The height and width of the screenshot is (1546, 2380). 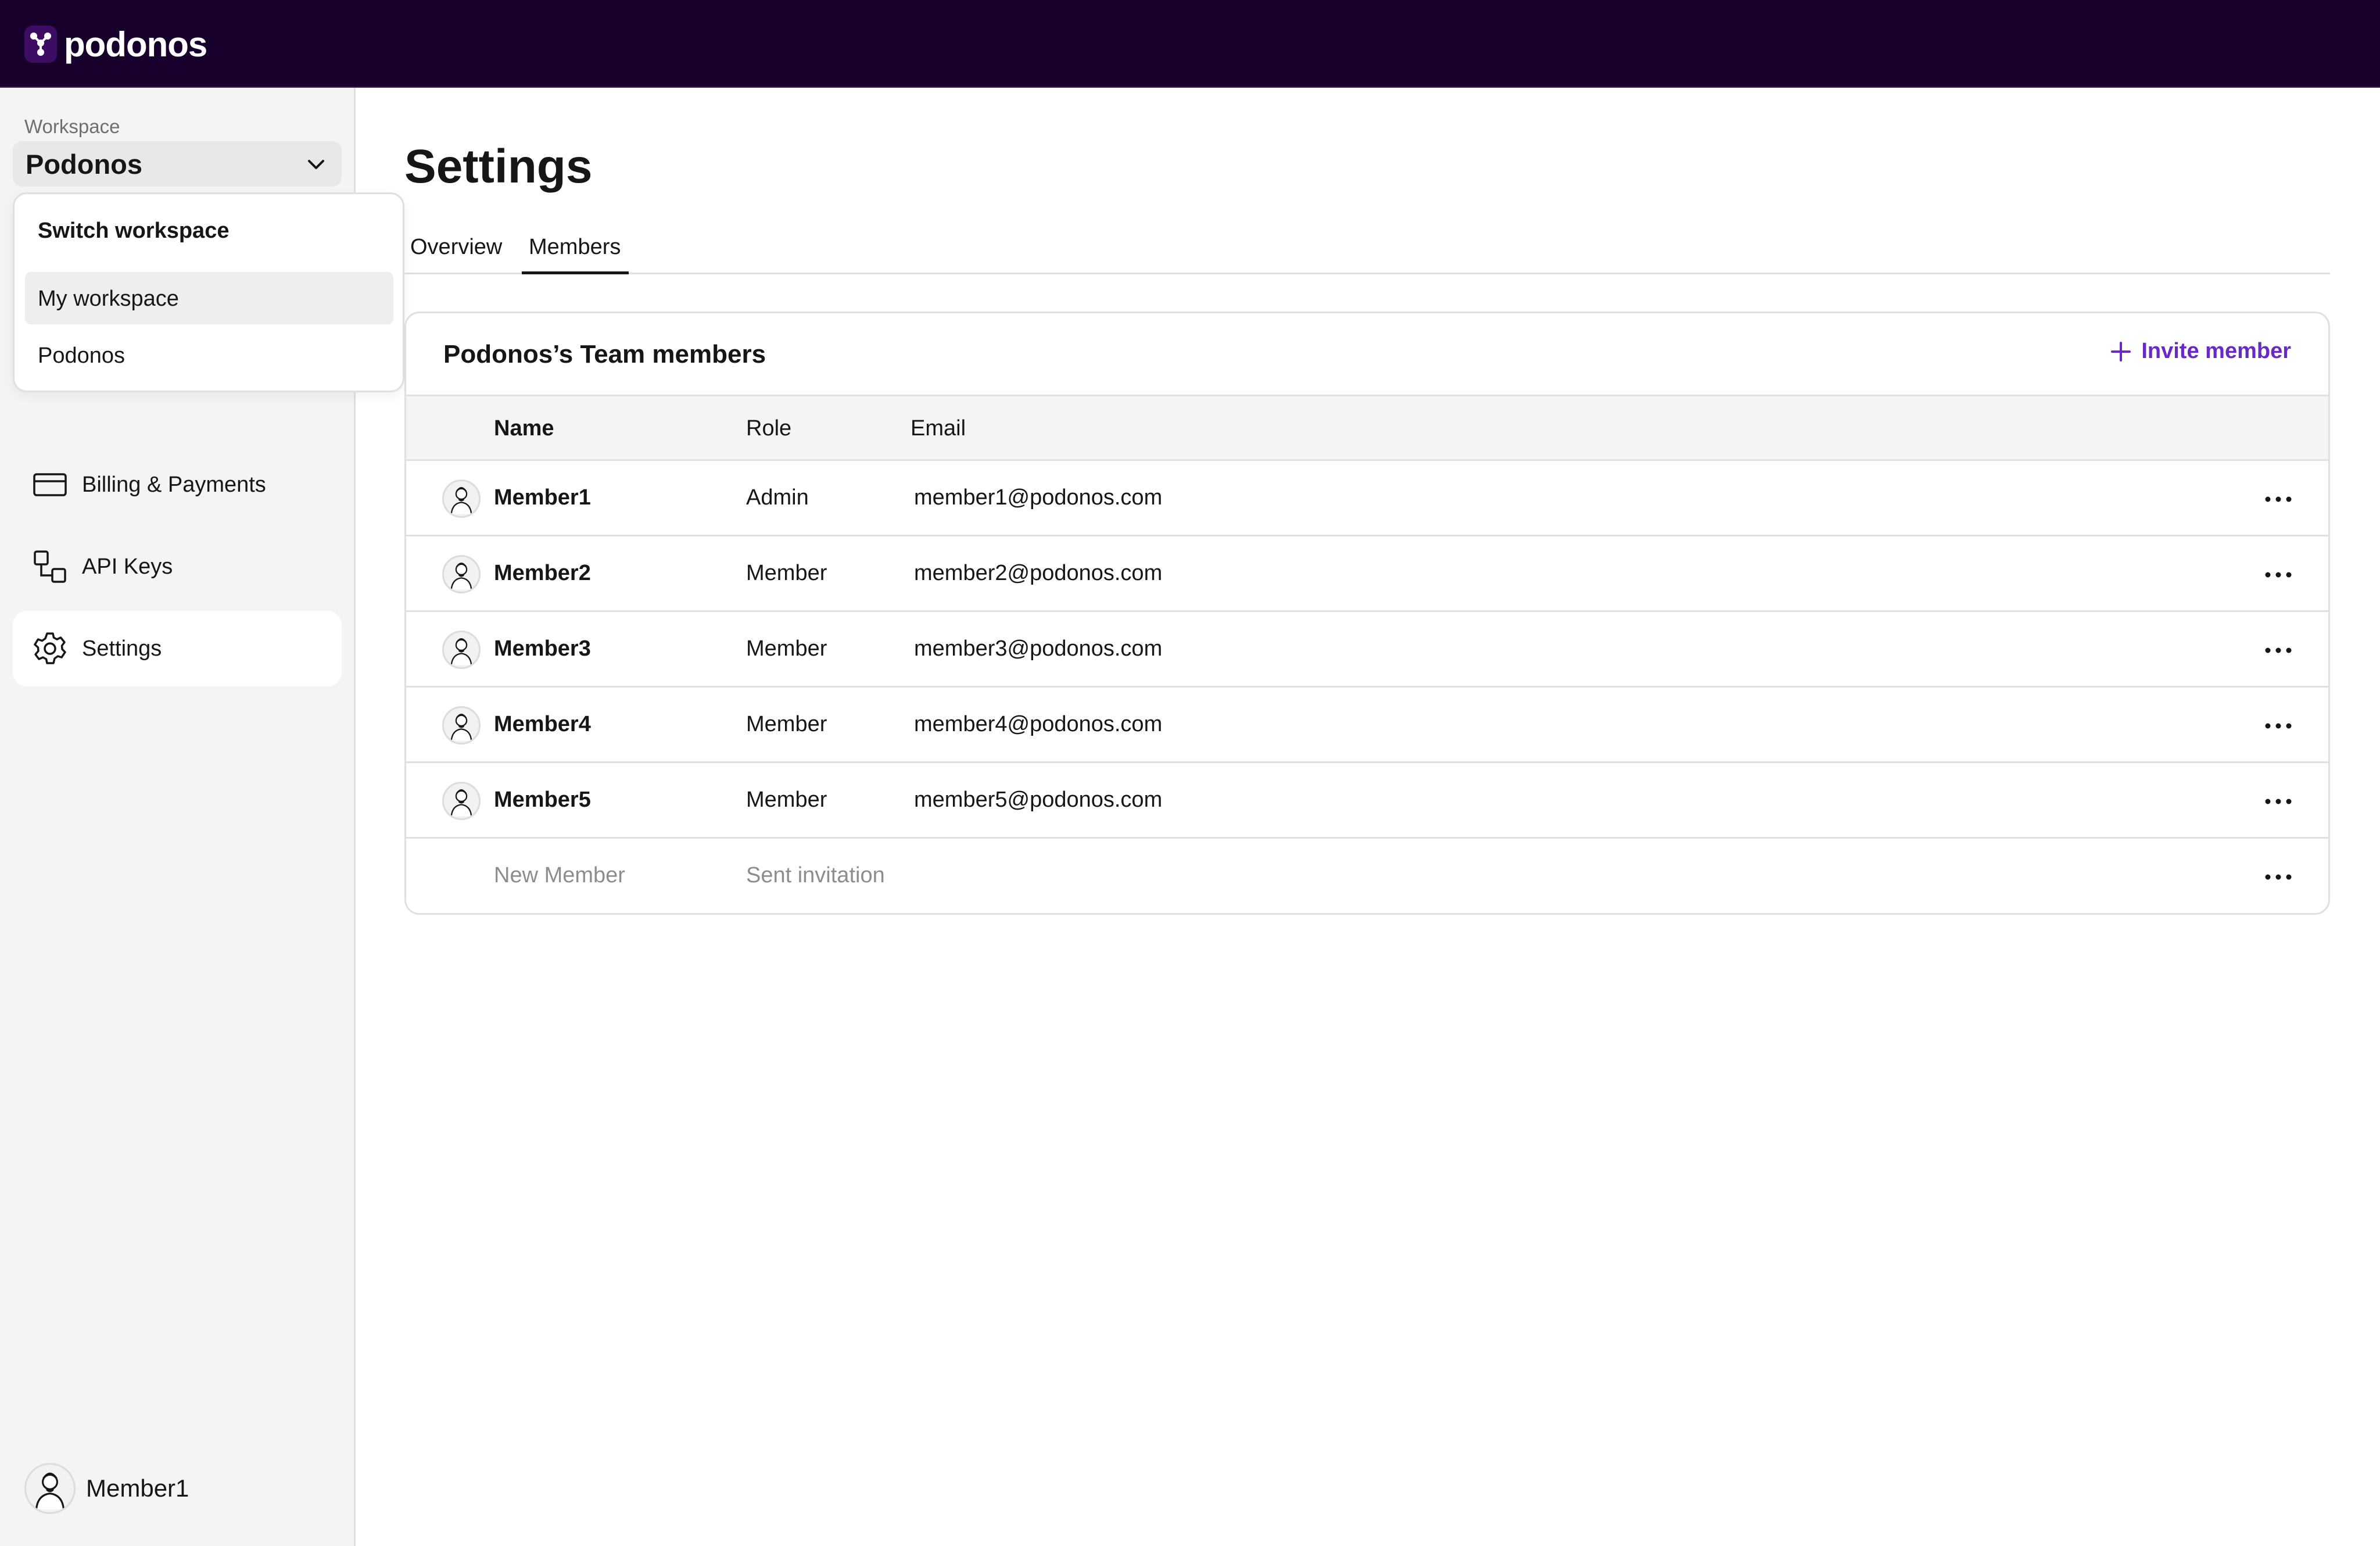 What do you see at coordinates (1367, 498) in the screenshot?
I see `table-row: Member1 Admin member1@podonos.com` at bounding box center [1367, 498].